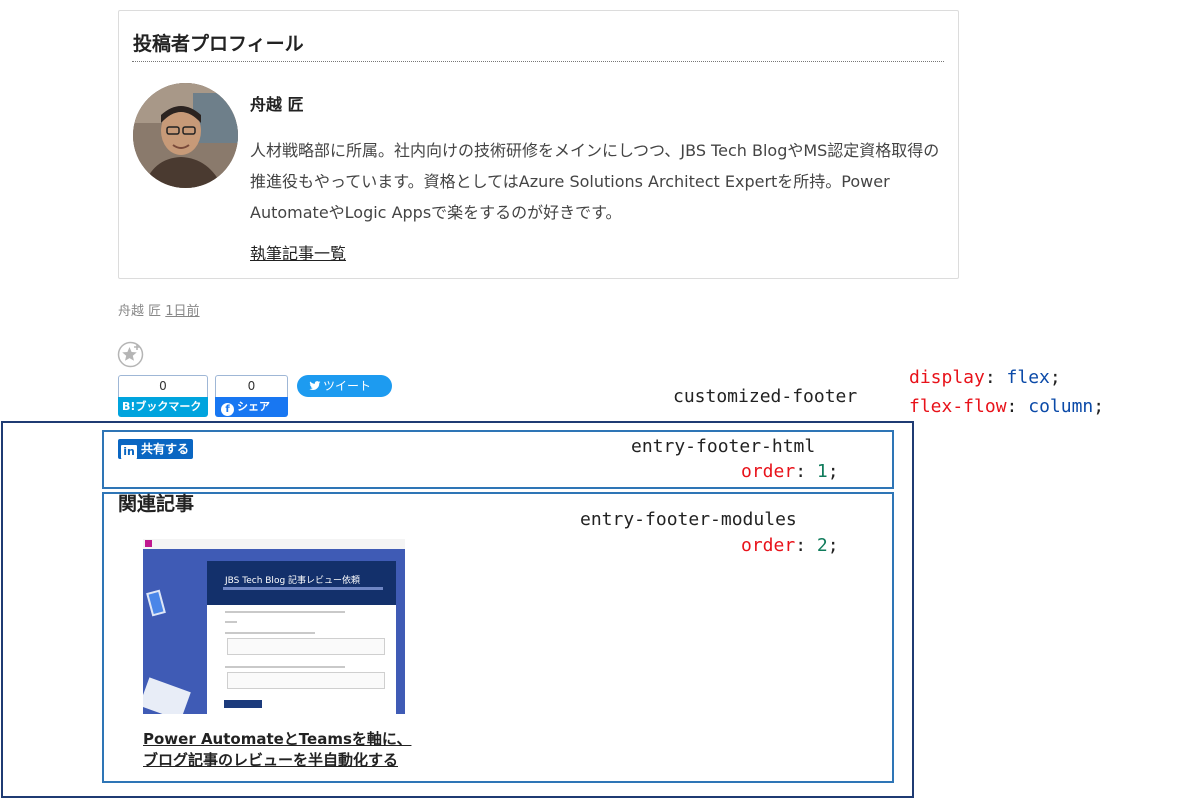 This screenshot has width=1200, height=800. What do you see at coordinates (303, 588) in the screenshot?
I see `thumbnail-subtitle-bar` at bounding box center [303, 588].